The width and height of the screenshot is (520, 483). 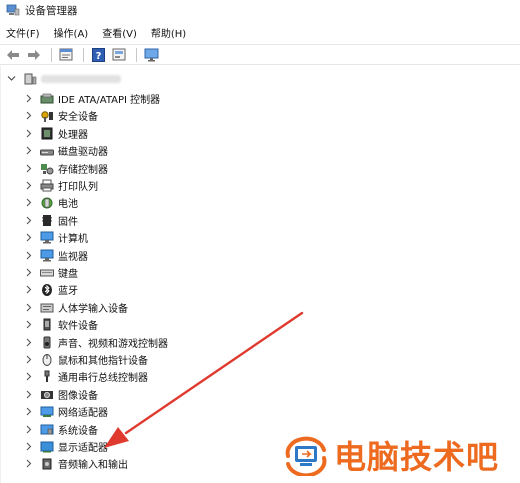 What do you see at coordinates (47, 446) in the screenshot?
I see `display-adapter-icon` at bounding box center [47, 446].